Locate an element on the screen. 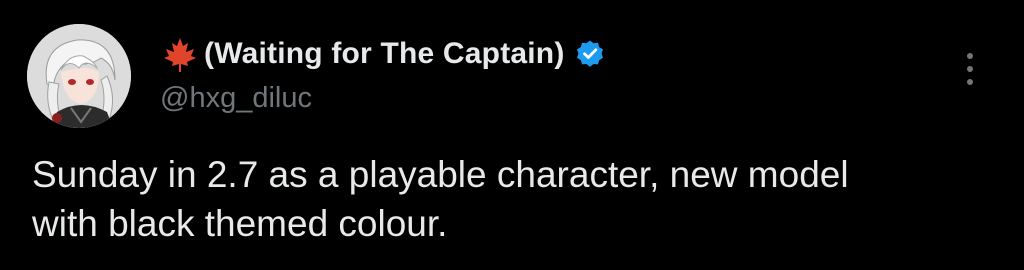 The height and width of the screenshot is (270, 1024). author-display-name: (Waiting for The Captain) is located at coordinates (384, 54).